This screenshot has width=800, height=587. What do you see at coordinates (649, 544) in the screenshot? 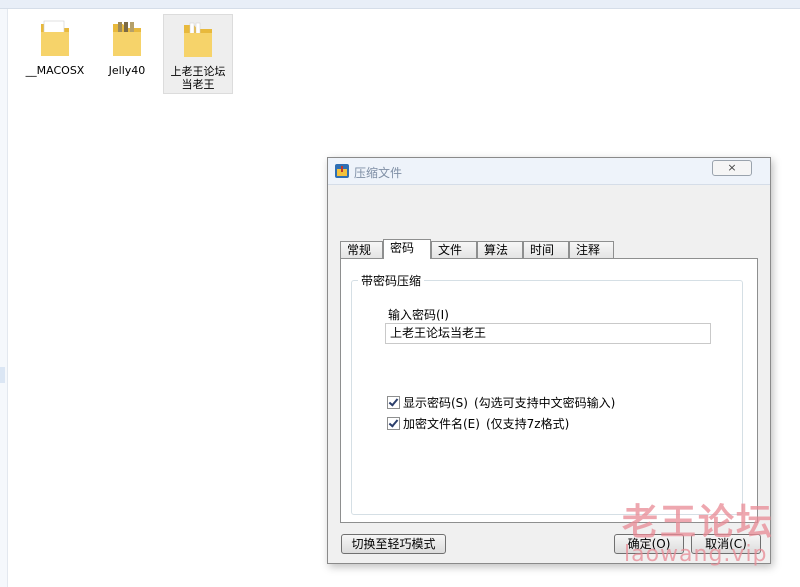
I see `ok-button: 确定(O)` at bounding box center [649, 544].